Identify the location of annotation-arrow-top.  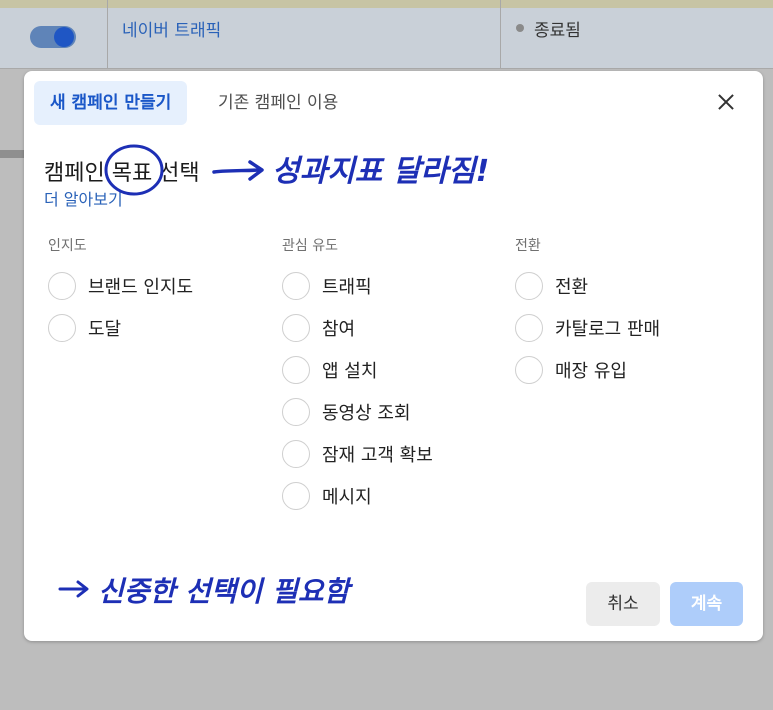
(236, 171).